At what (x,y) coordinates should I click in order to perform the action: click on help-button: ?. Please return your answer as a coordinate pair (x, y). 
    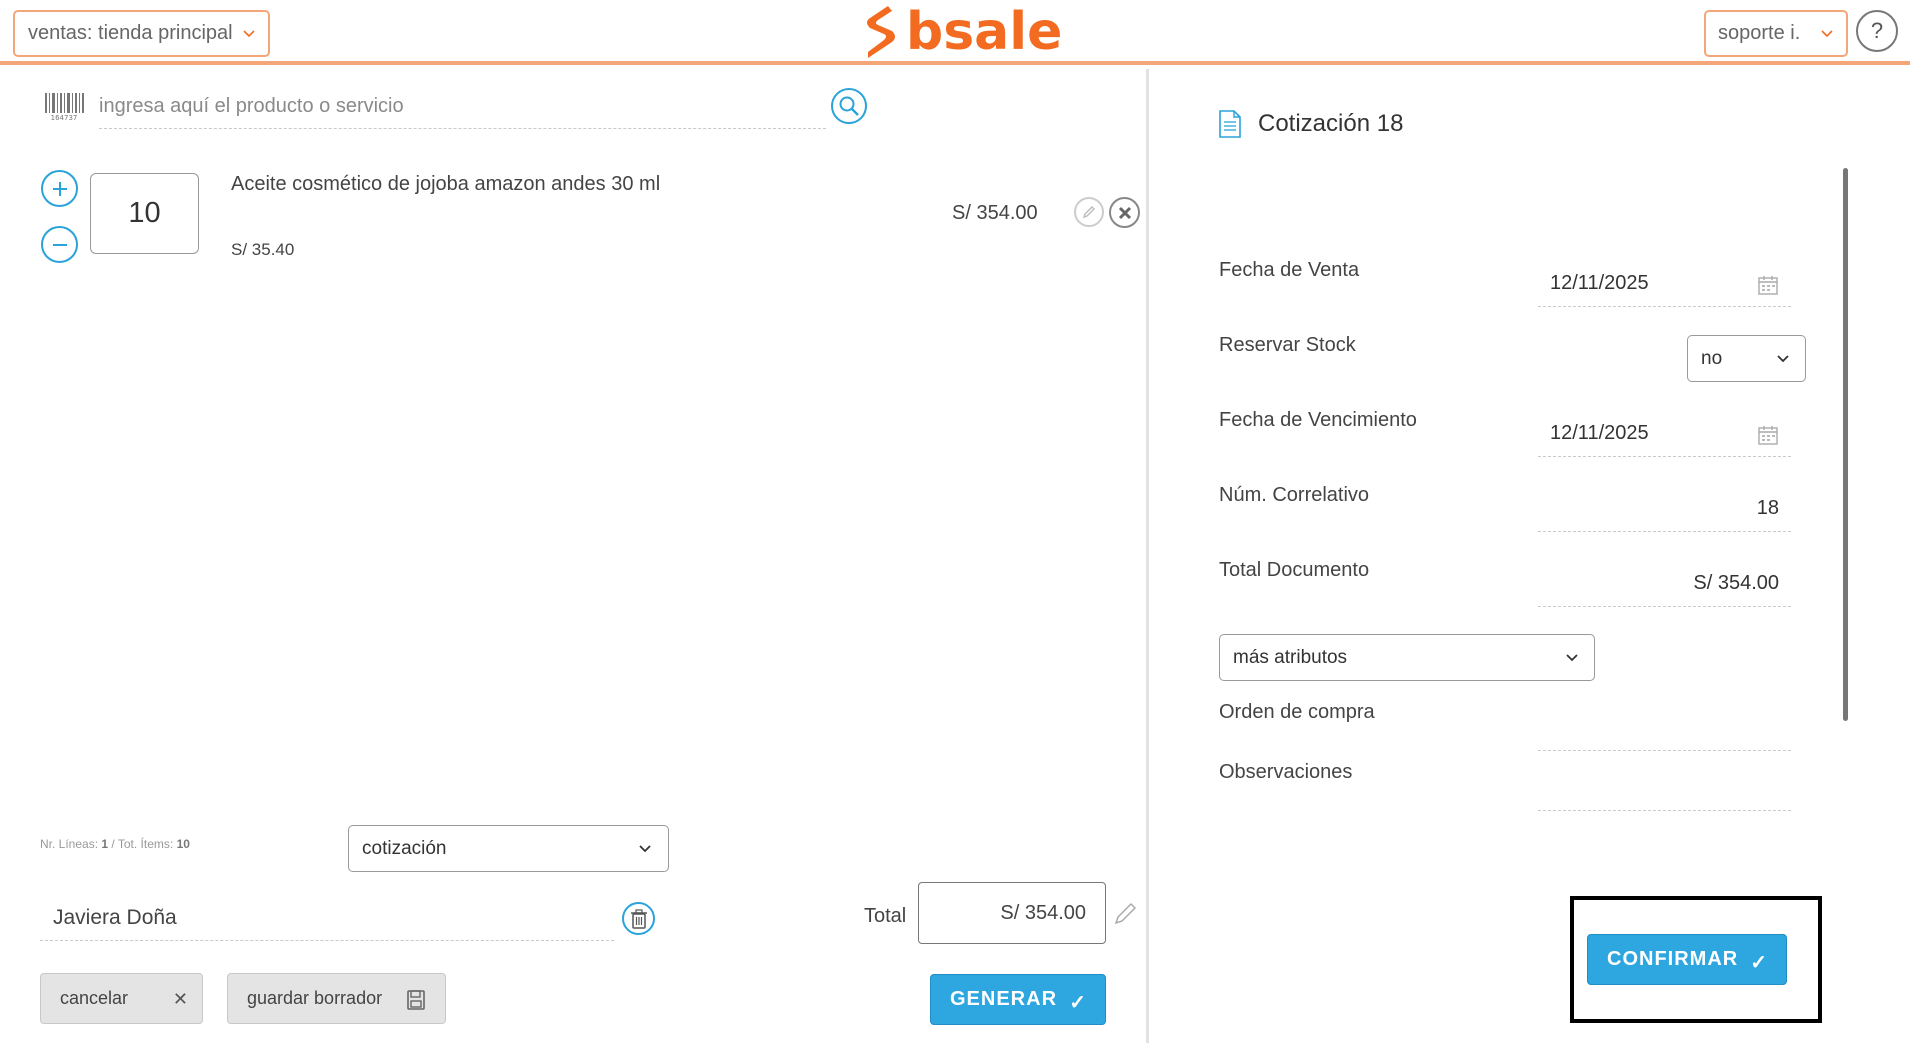
    Looking at the image, I should click on (1877, 31).